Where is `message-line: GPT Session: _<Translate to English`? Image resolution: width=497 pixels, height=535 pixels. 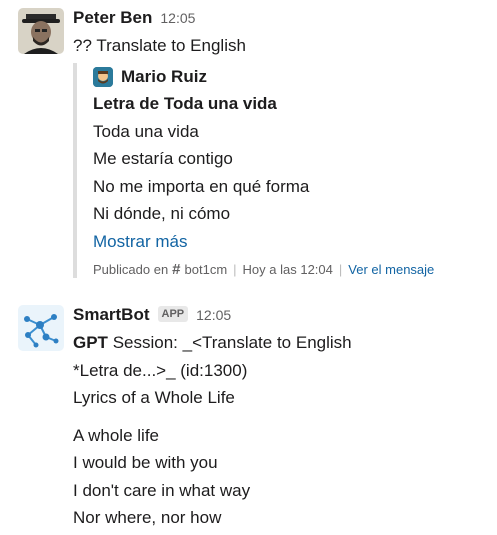 message-line: GPT Session: _<Translate to English is located at coordinates (212, 342).